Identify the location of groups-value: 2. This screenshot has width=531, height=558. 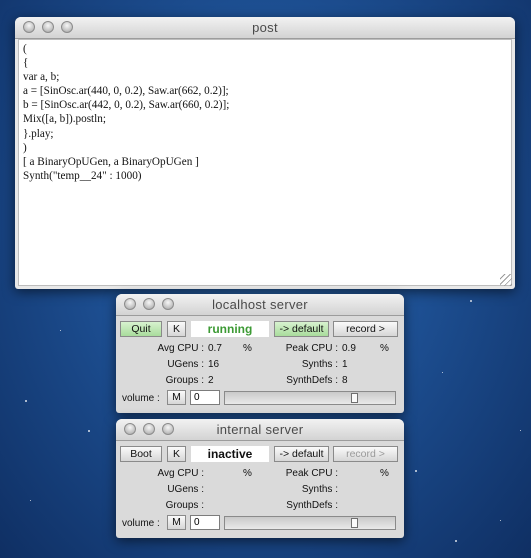
(211, 380).